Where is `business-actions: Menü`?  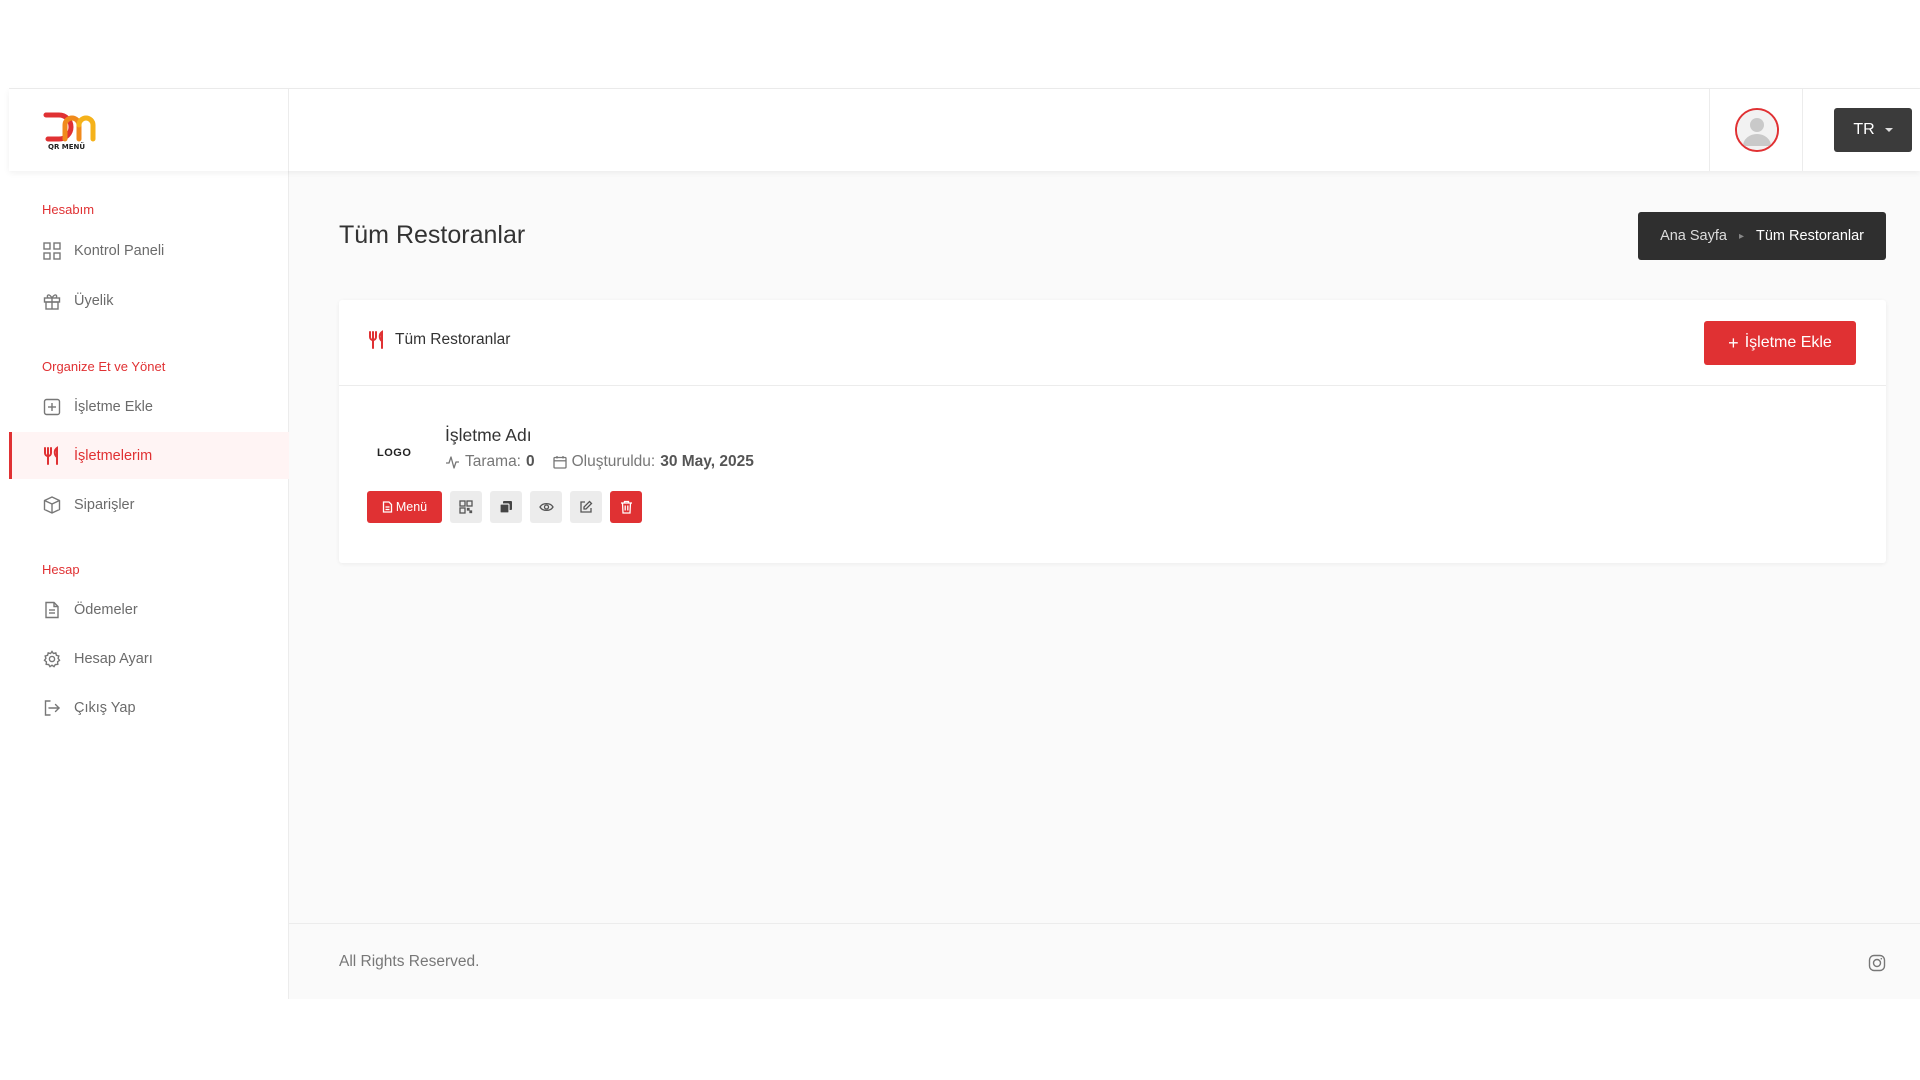 business-actions: Menü is located at coordinates (504, 507).